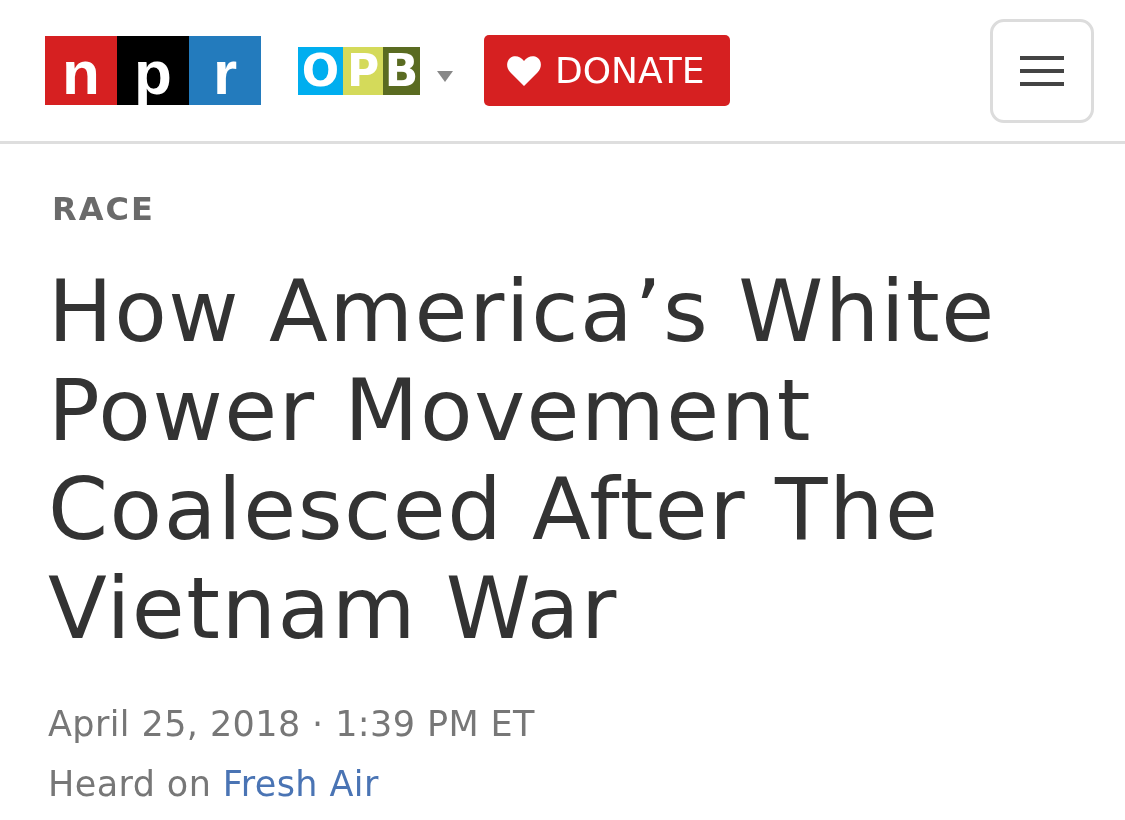  What do you see at coordinates (292, 724) in the screenshot?
I see `article-date: April 25, 2018 · 1:39 PM ET` at bounding box center [292, 724].